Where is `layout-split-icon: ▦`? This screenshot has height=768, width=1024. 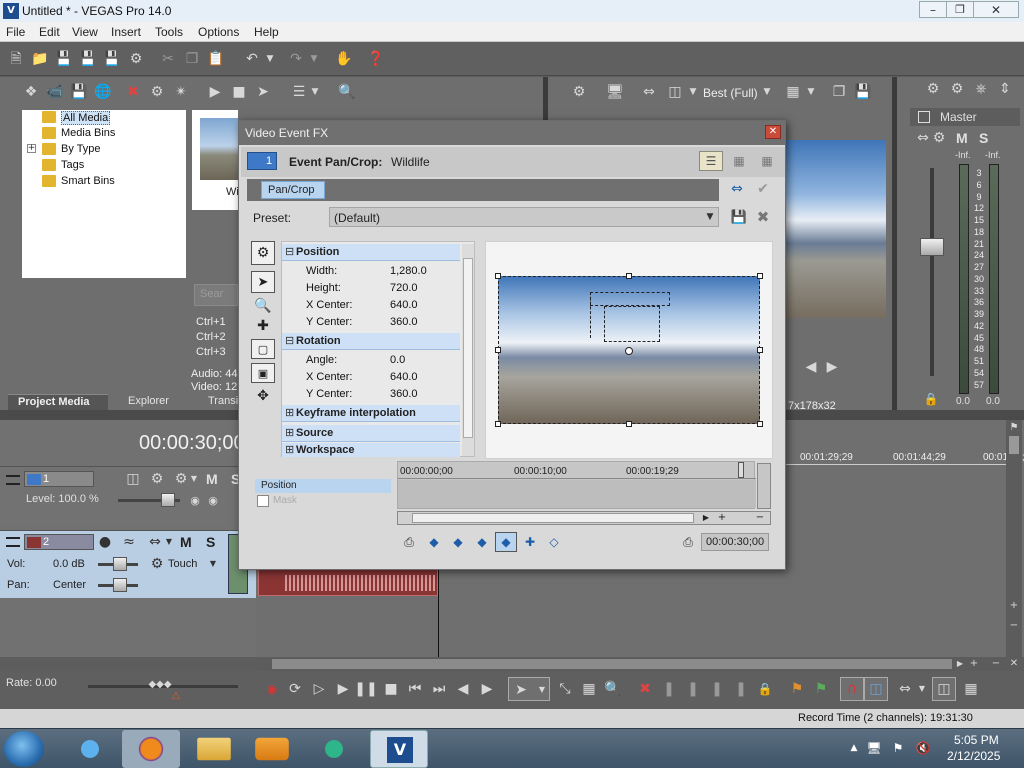 layout-split-icon: ▦ is located at coordinates (739, 161).